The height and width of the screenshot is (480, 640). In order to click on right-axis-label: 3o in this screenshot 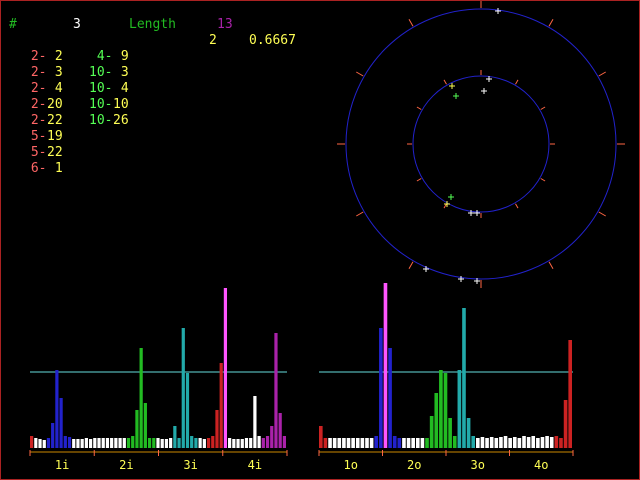, I will do `click(478, 465)`.